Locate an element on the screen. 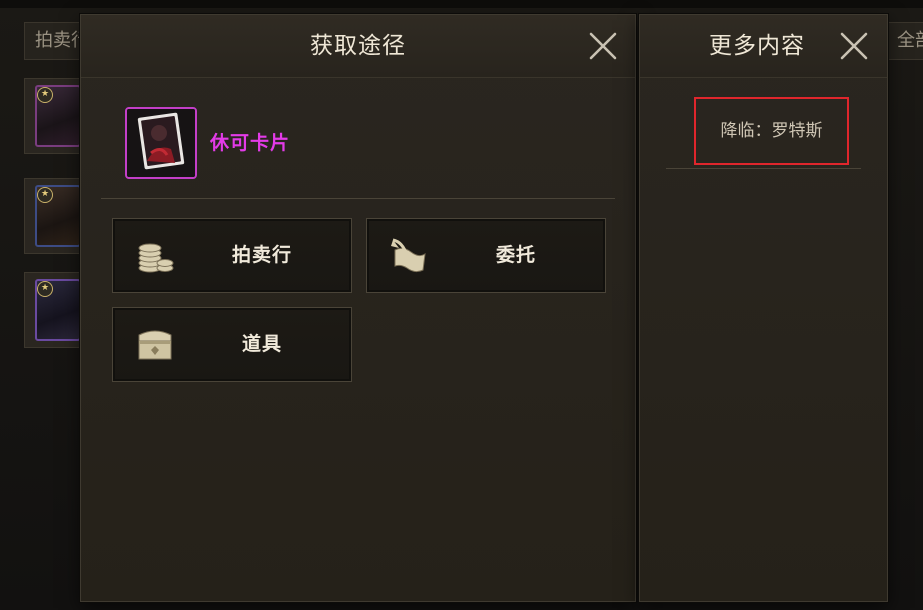 This screenshot has height=610, width=923. source-button-auction: 拍卖行 is located at coordinates (232, 255).